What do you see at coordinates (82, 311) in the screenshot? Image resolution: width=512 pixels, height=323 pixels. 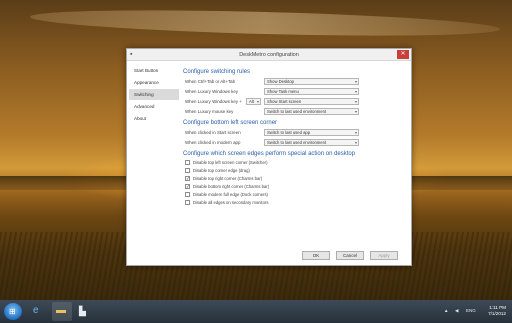 I see `app-icon: ▙` at bounding box center [82, 311].